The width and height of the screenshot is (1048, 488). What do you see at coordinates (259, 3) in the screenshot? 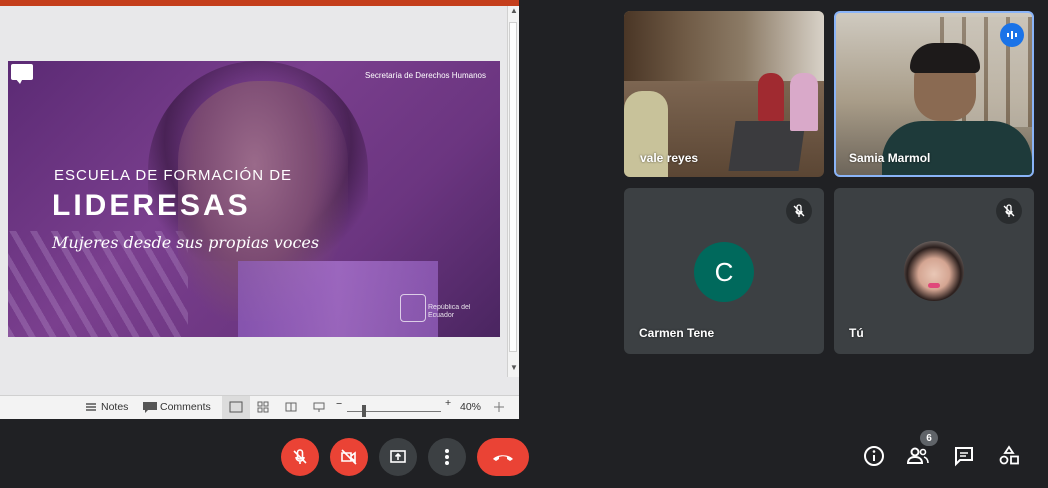
I see `presentation-accent-bar` at bounding box center [259, 3].